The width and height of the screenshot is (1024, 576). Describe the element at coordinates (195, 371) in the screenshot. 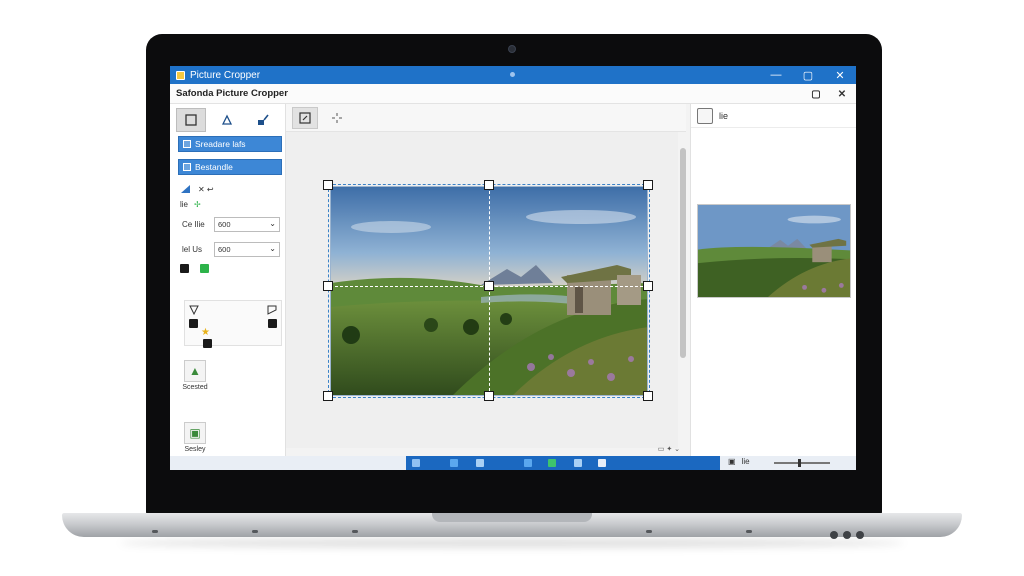

I see `arrow-up-icon: ▲` at that location.